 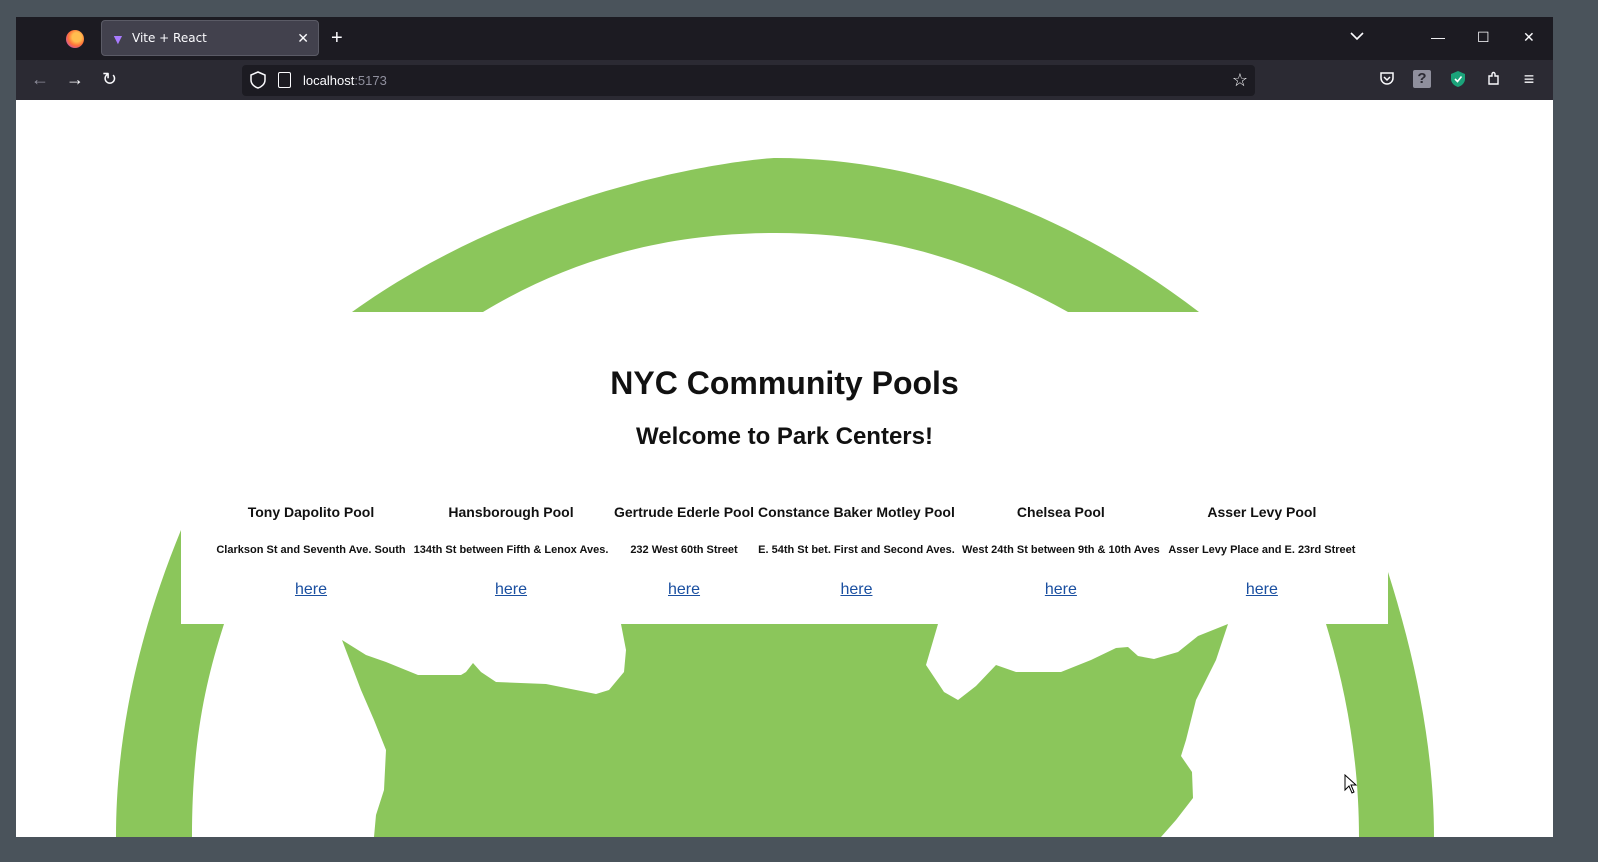 I want to click on mouse-cursor-icon, so click(x=1351, y=784).